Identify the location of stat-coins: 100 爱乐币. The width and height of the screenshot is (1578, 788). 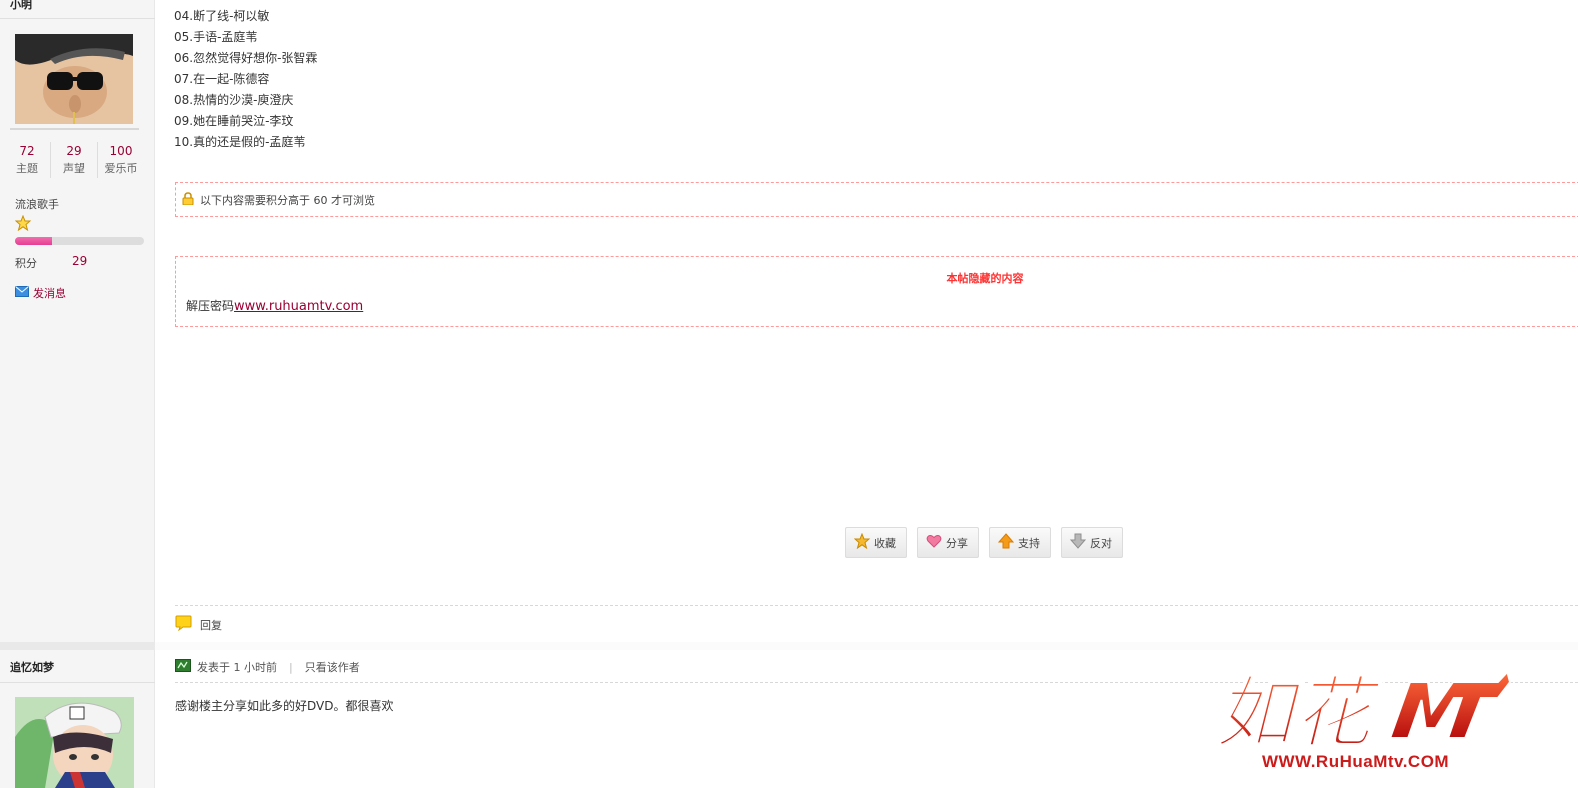
(121, 160).